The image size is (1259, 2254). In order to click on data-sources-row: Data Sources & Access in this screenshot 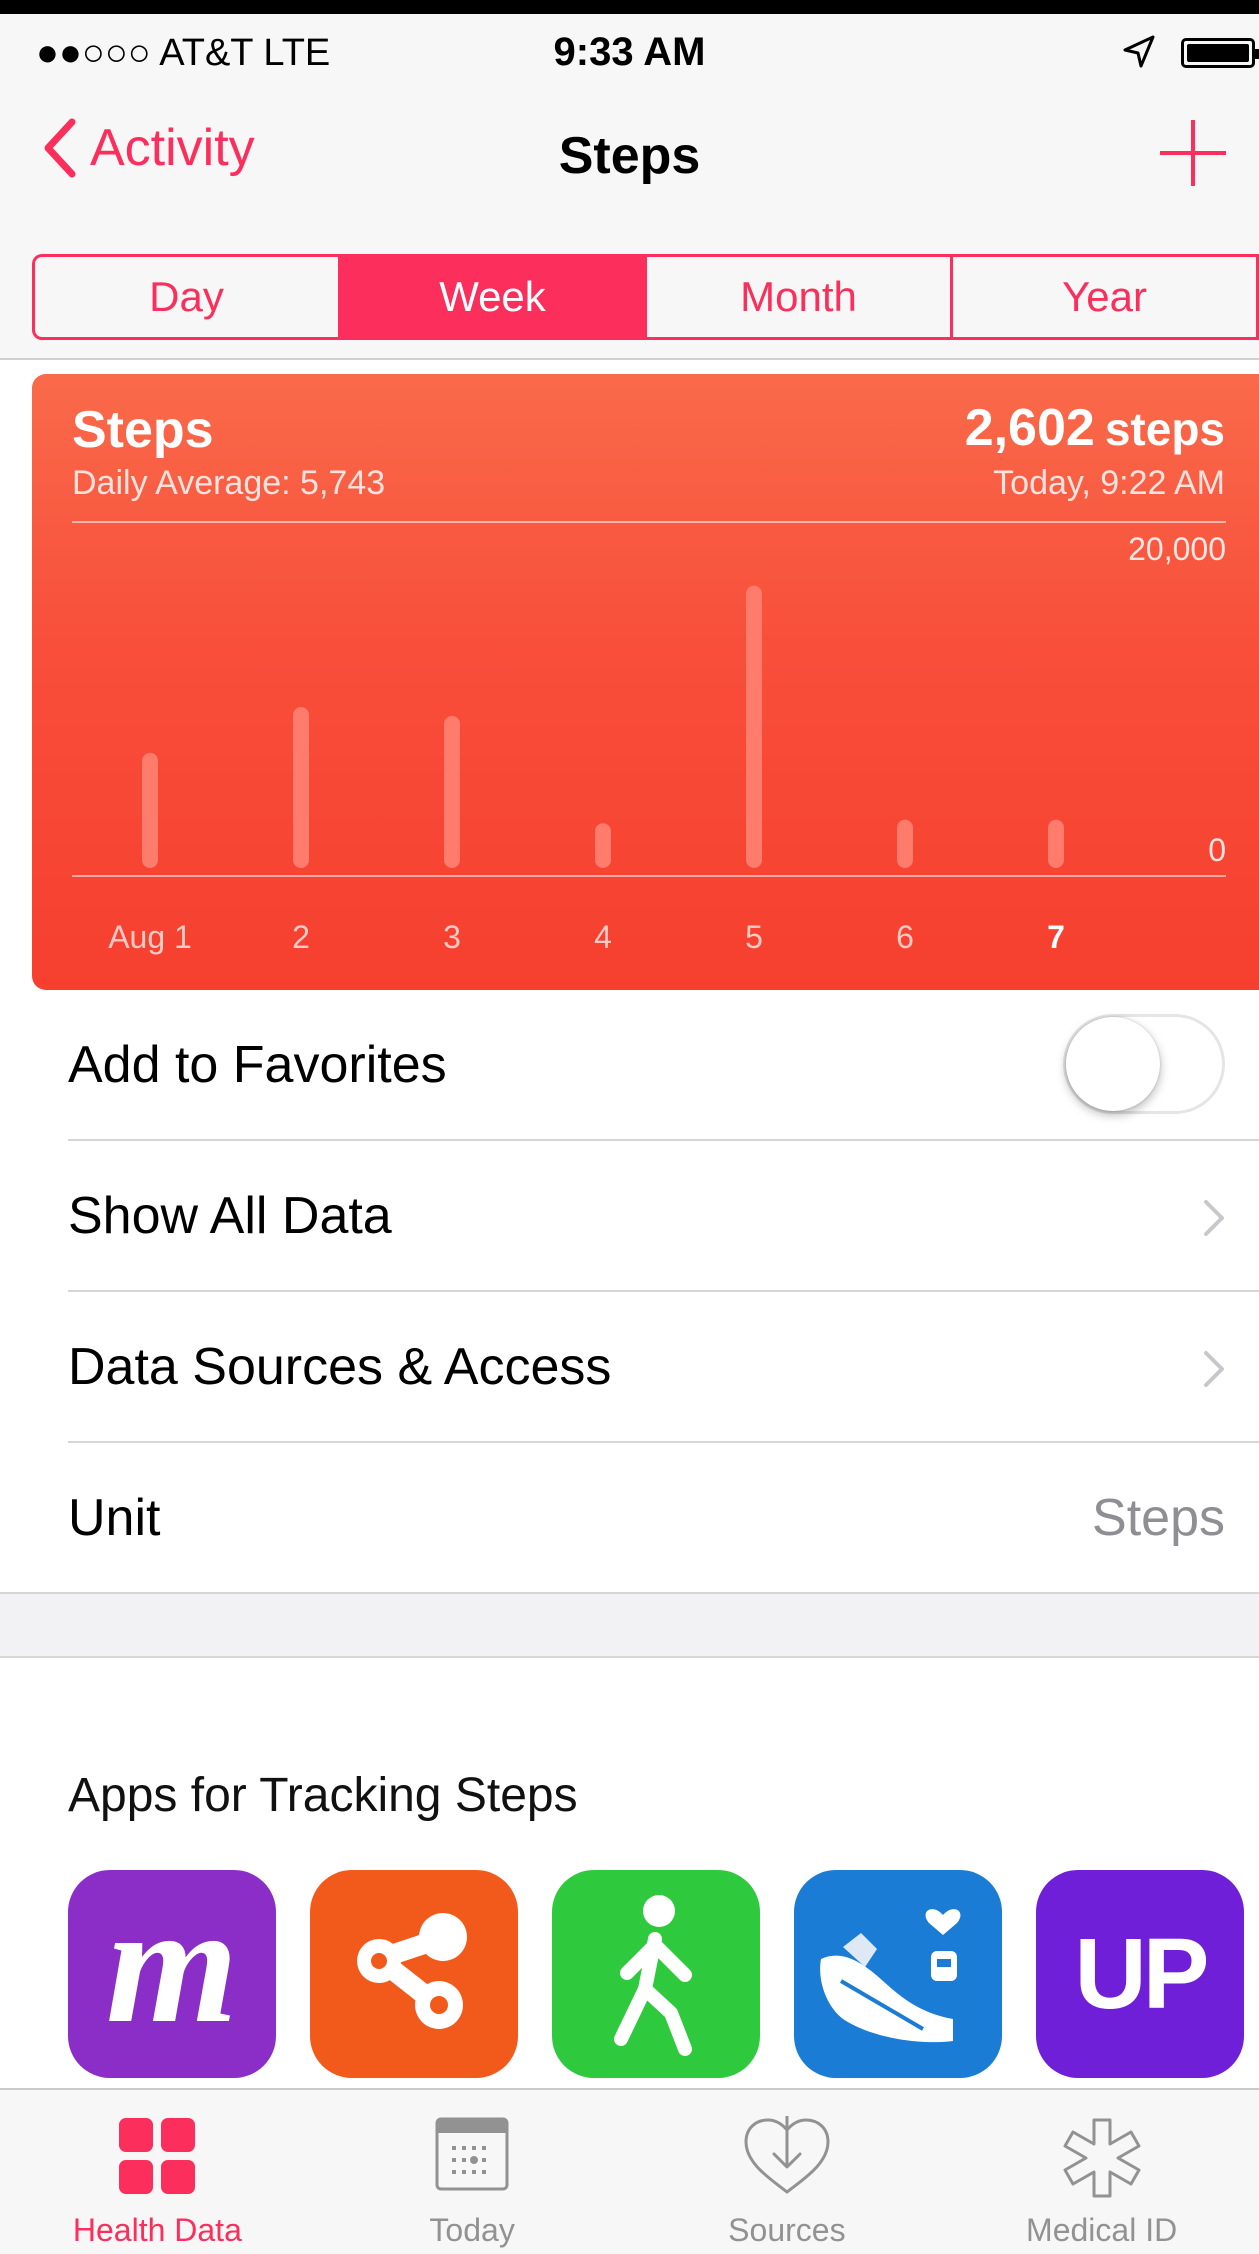, I will do `click(663, 1367)`.